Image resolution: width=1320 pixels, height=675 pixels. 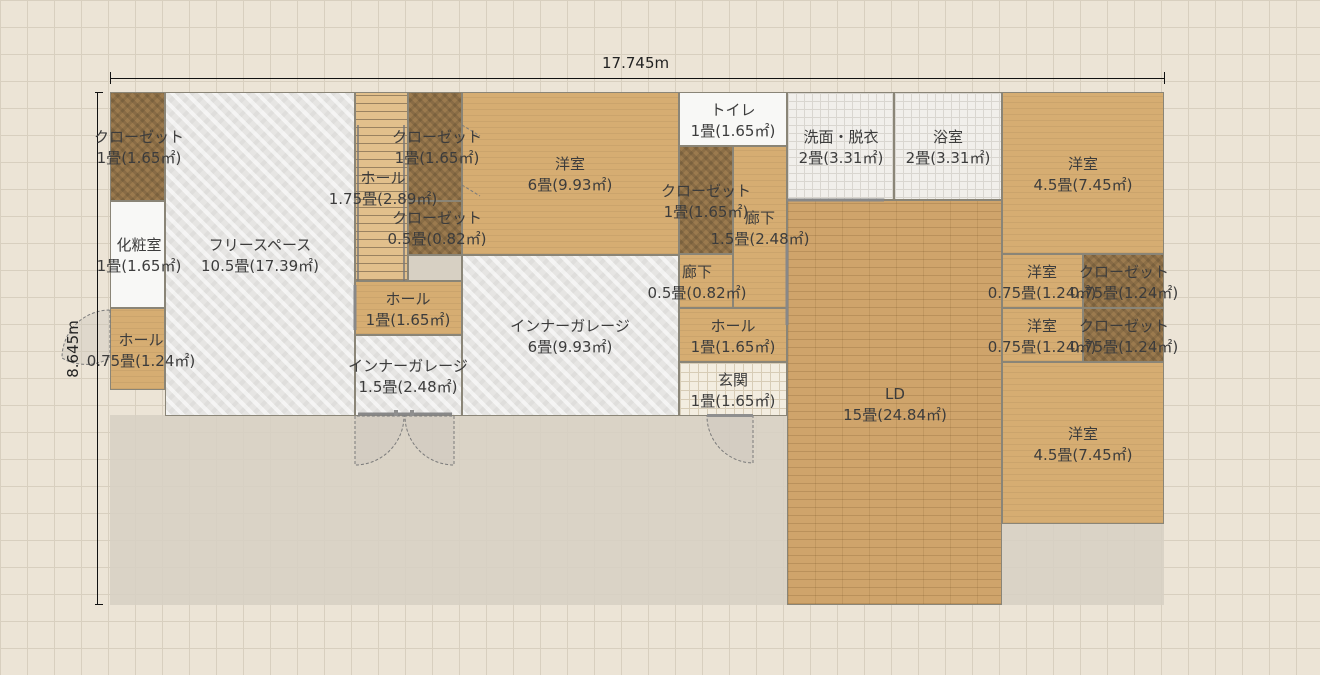 What do you see at coordinates (408, 376) in the screenshot?
I see `room-label: インナーガレージ 1.5畳(2.48㎡)` at bounding box center [408, 376].